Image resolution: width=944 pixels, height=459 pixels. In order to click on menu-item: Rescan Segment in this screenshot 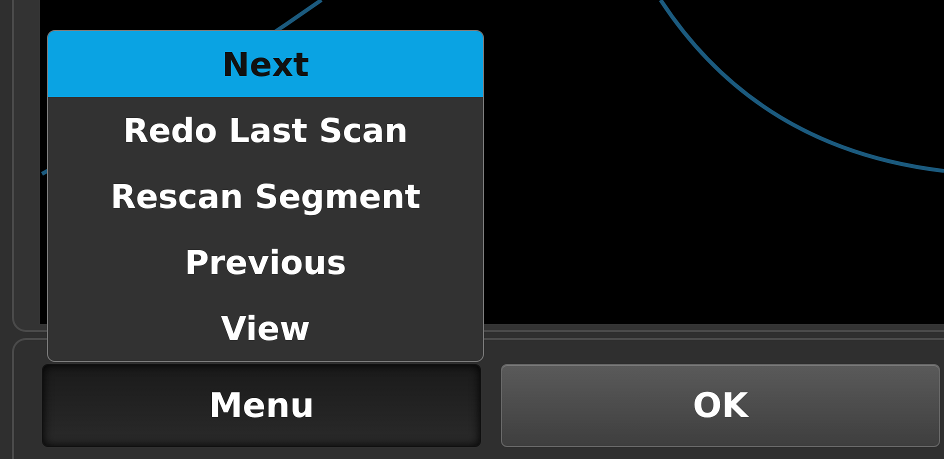, I will do `click(265, 196)`.